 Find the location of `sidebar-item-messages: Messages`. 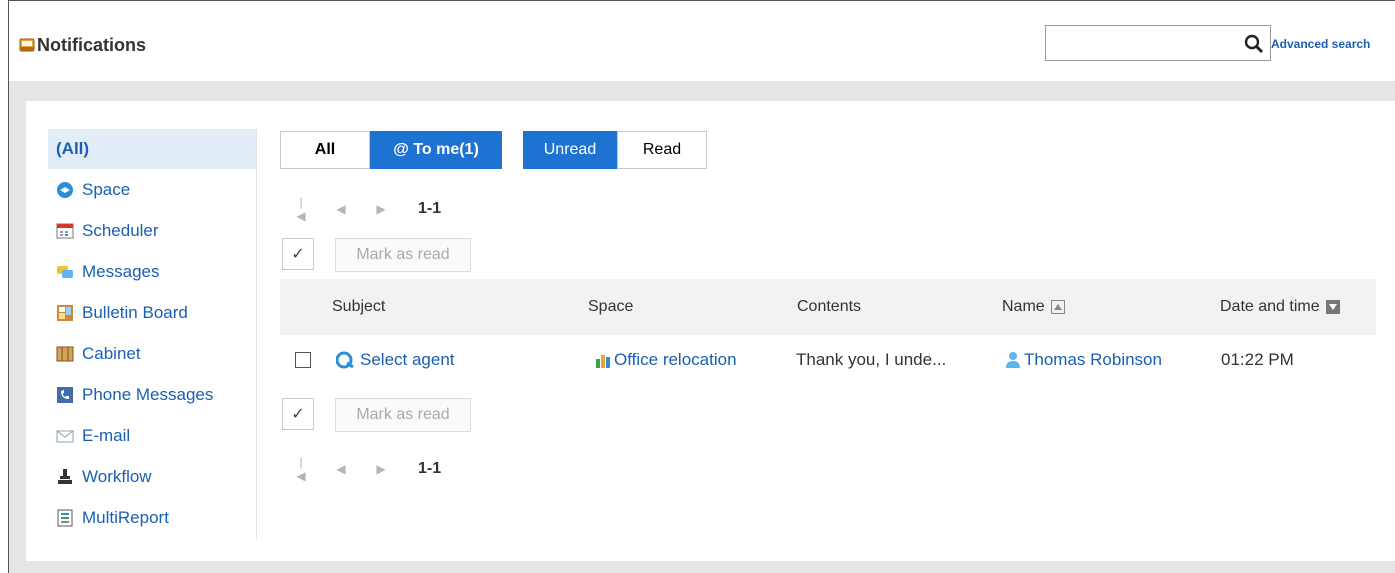

sidebar-item-messages: Messages is located at coordinates (152, 271).